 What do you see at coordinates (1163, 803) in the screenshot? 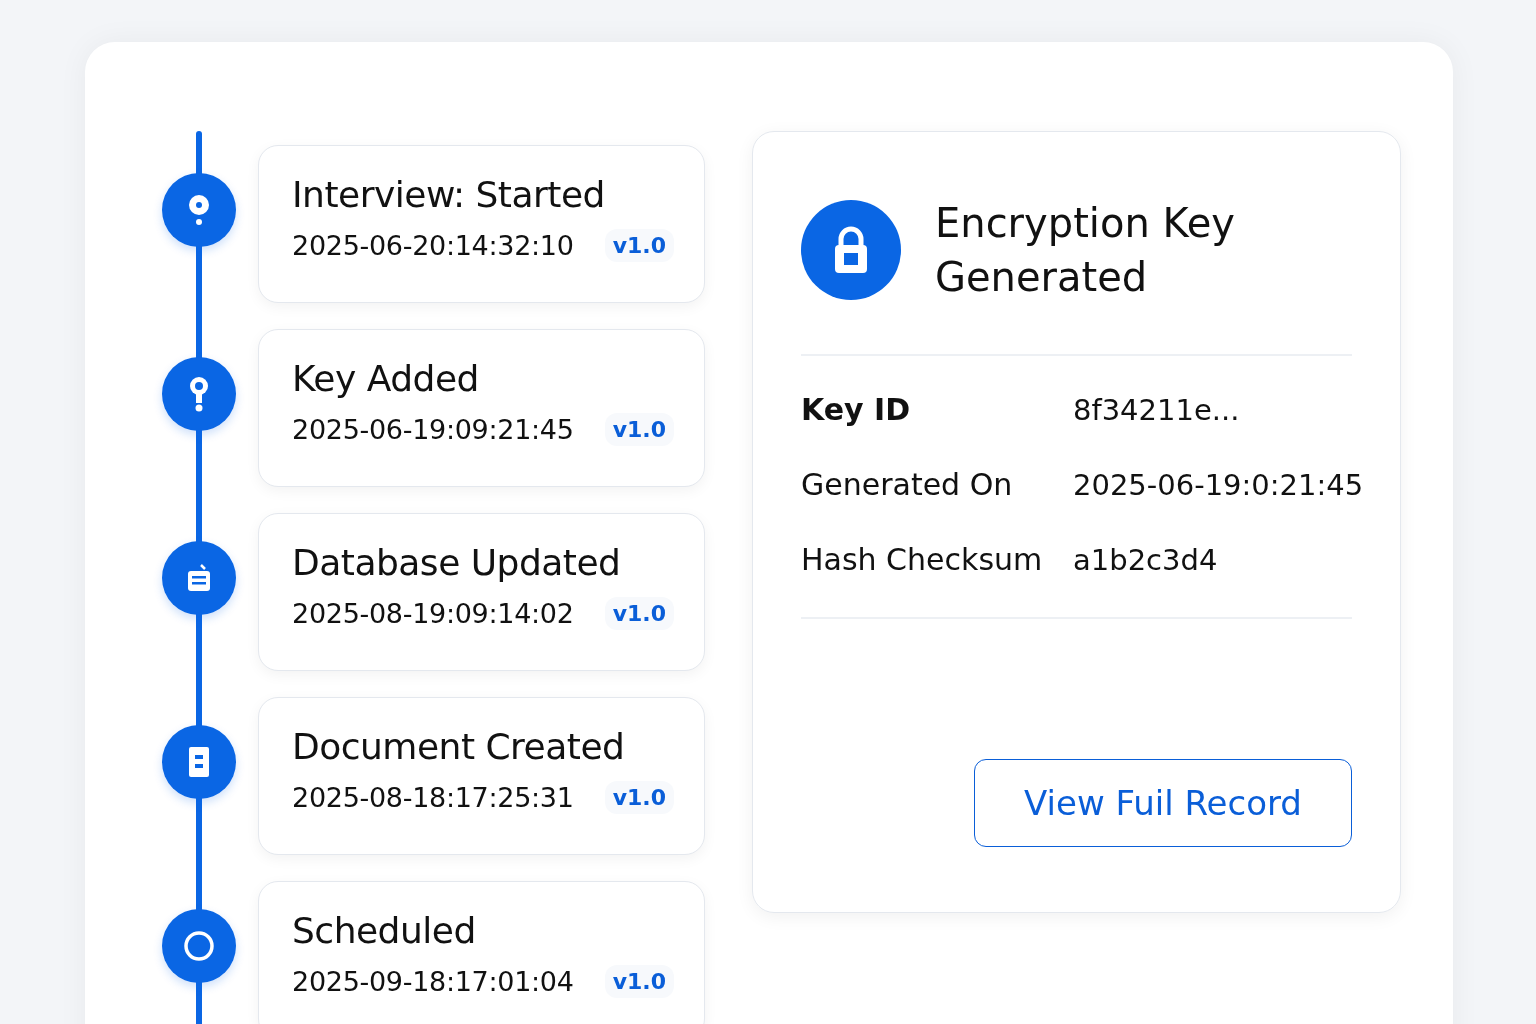
I see `view-record-button: View Fuil Record` at bounding box center [1163, 803].